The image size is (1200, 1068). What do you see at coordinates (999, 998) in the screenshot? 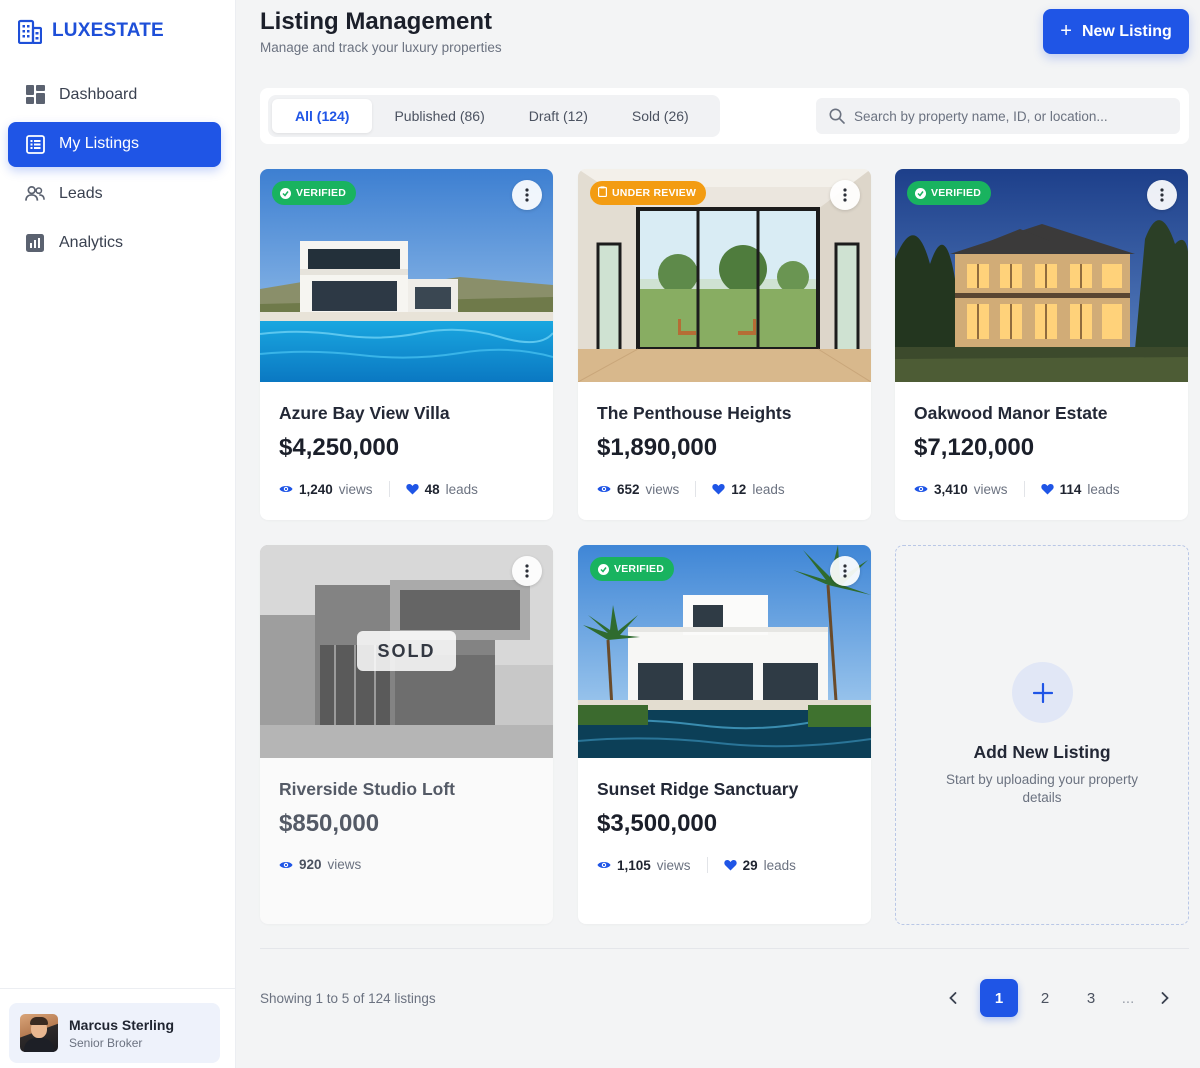
I see `page-1-button: 1` at bounding box center [999, 998].